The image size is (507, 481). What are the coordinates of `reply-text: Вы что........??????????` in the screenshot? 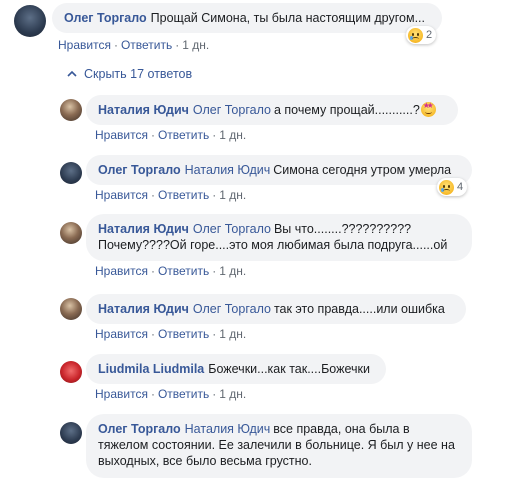 It's located at (342, 229).